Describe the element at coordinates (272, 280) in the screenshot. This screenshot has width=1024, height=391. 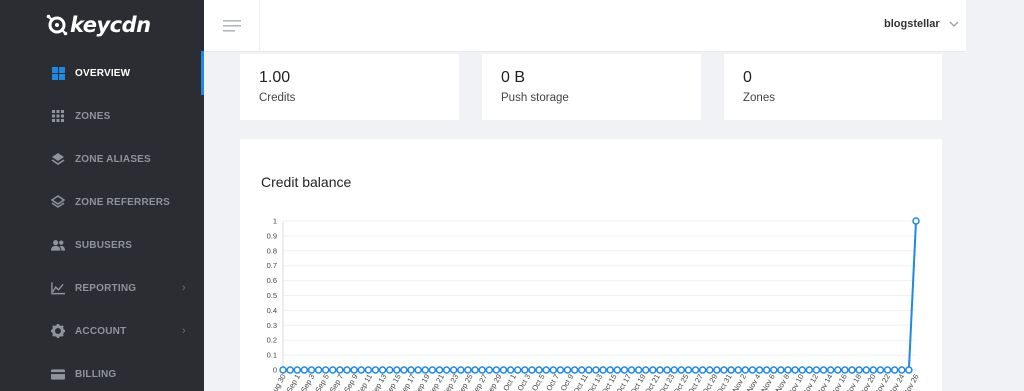
I see `y-tick-label: 0.6` at that location.